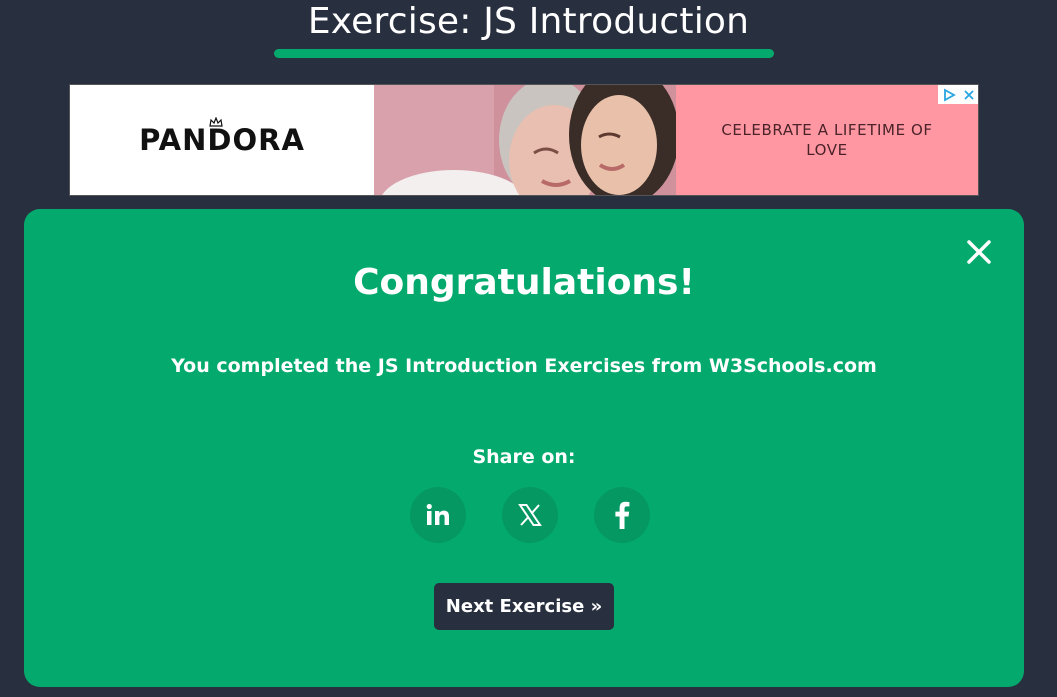 This screenshot has width=1057, height=697. I want to click on crown-icon, so click(216, 122).